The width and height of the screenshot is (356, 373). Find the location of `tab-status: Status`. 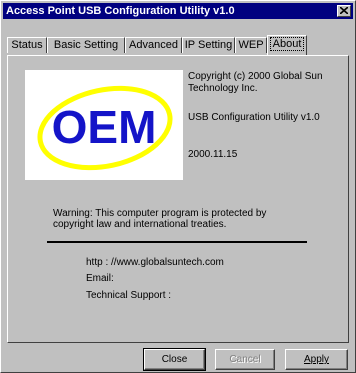

tab-status: Status is located at coordinates (27, 45).